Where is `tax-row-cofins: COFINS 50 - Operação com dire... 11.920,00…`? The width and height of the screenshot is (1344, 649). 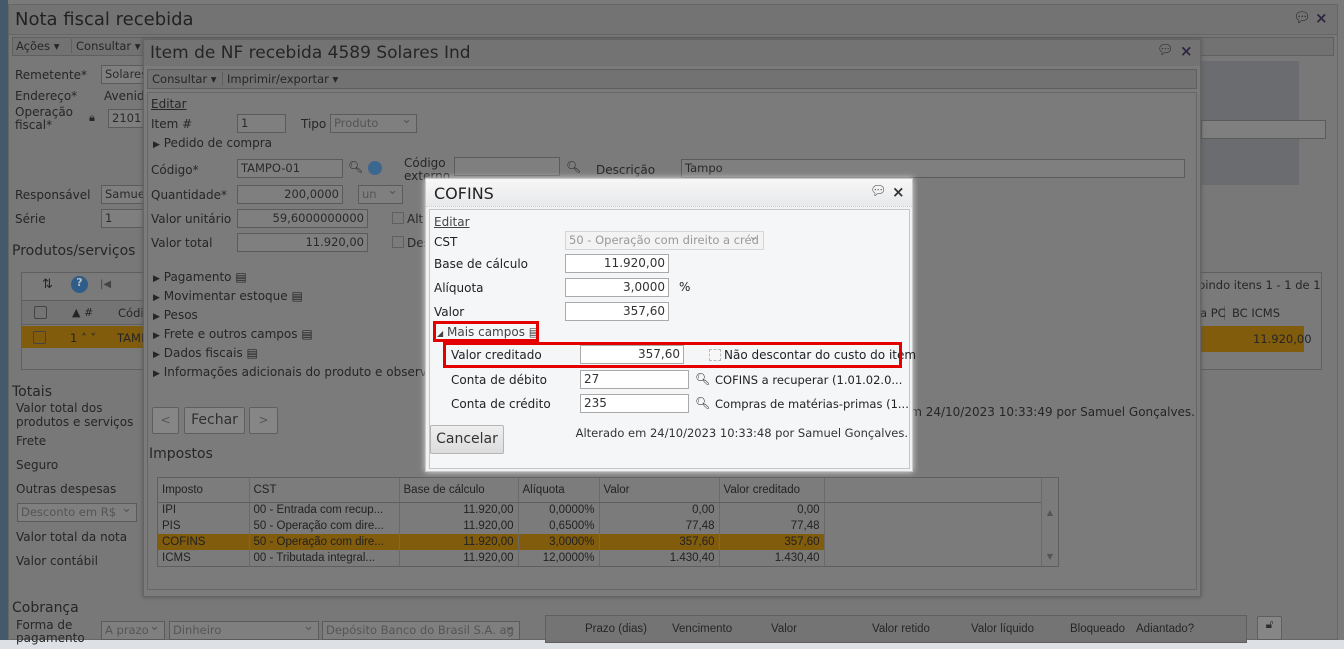
tax-row-cofins: COFINS 50 - Operação com dire... 11.920,00… is located at coordinates (600, 542).